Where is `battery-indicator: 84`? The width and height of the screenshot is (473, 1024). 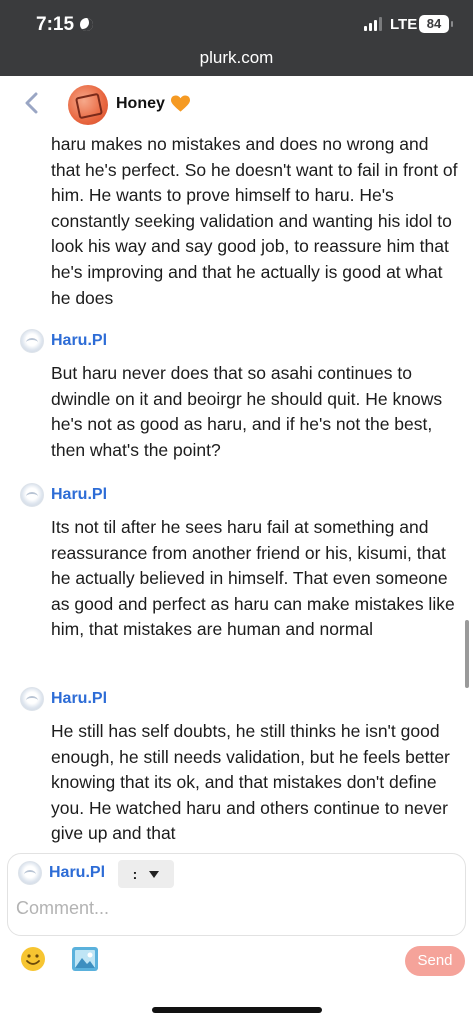 battery-indicator: 84 is located at coordinates (436, 24).